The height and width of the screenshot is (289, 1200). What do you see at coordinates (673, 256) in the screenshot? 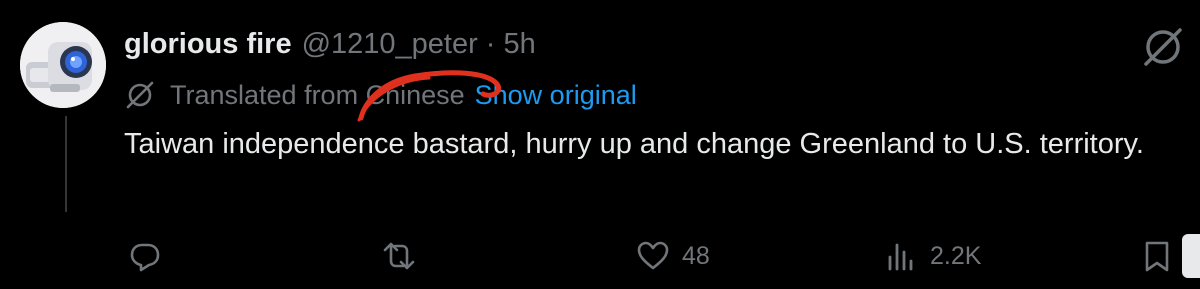
I see `like-button: 48` at bounding box center [673, 256].